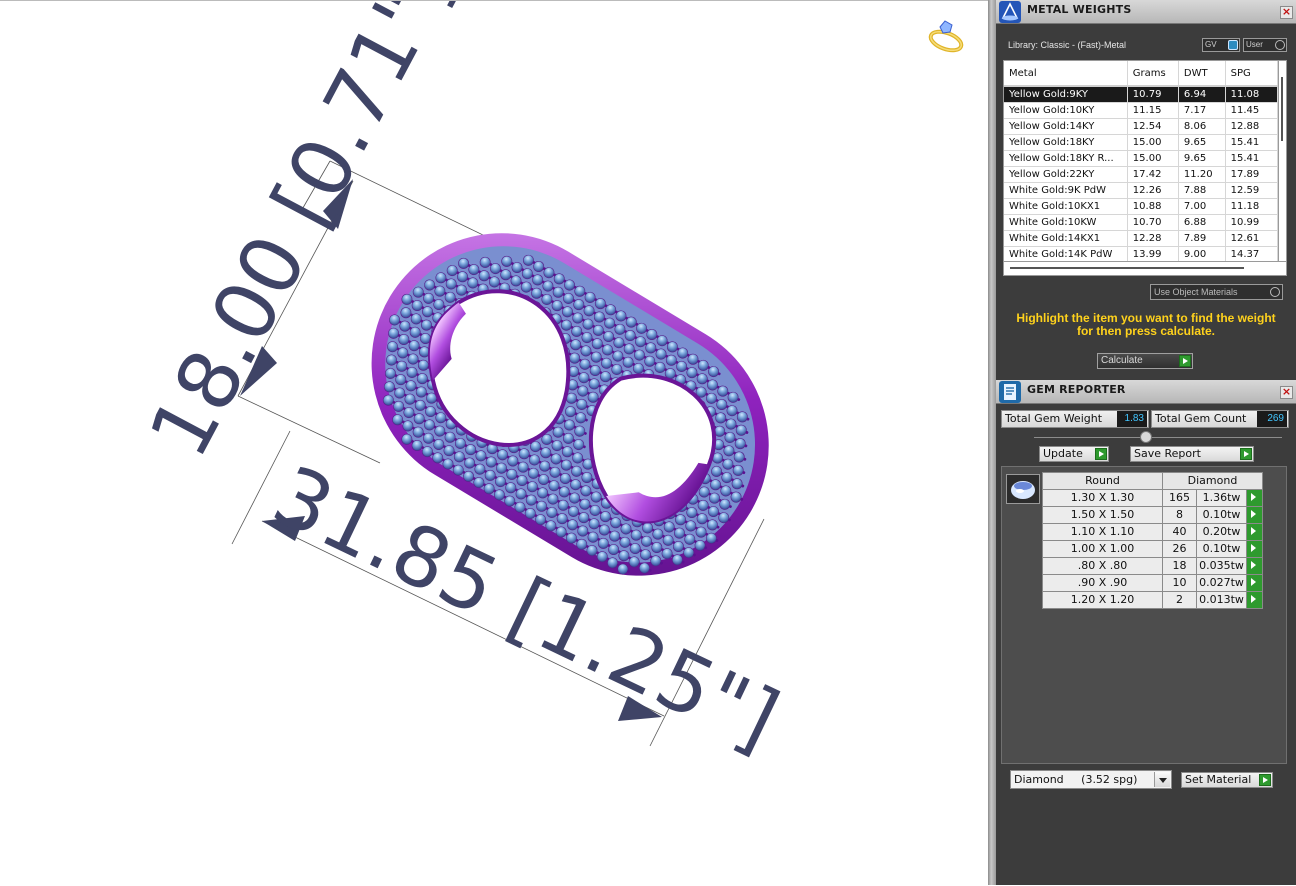  I want to click on chevron-down-icon, so click(1162, 779).